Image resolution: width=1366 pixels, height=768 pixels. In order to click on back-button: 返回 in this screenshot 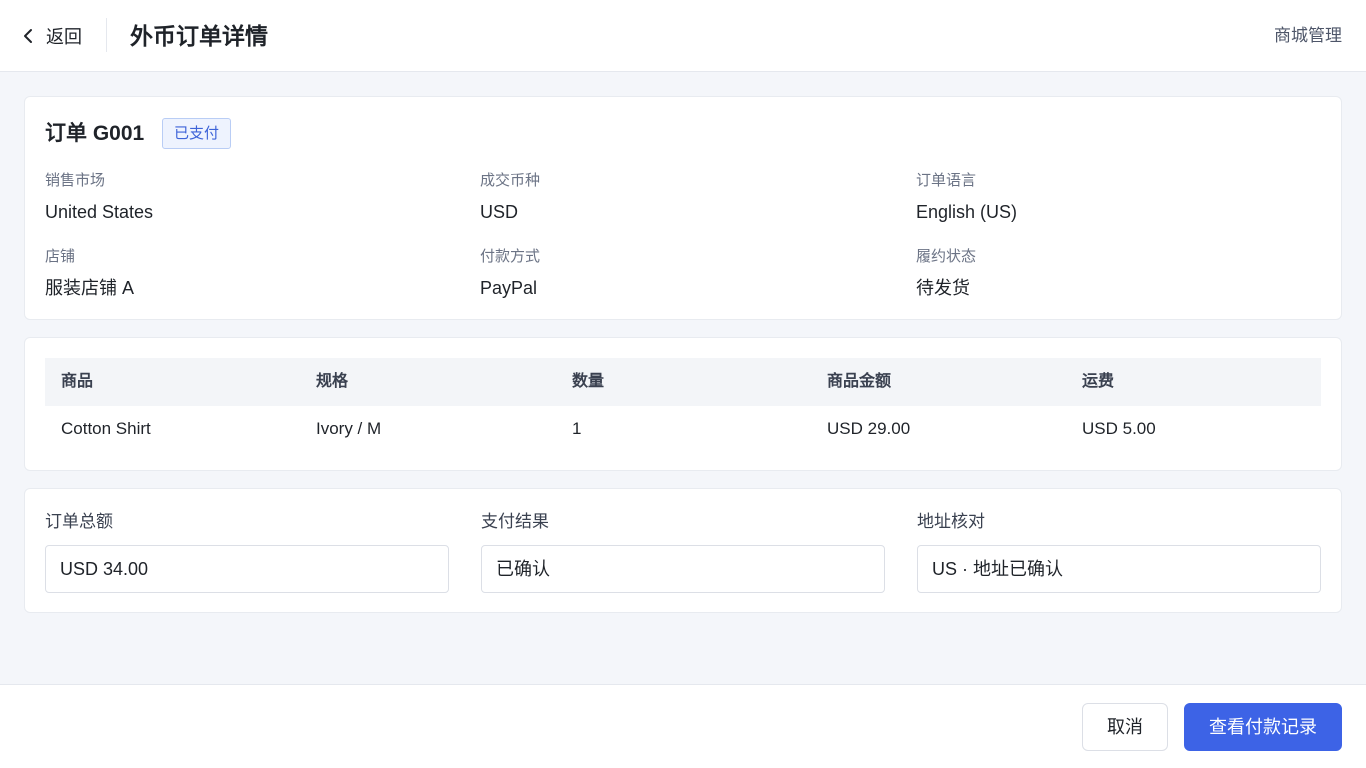, I will do `click(52, 36)`.